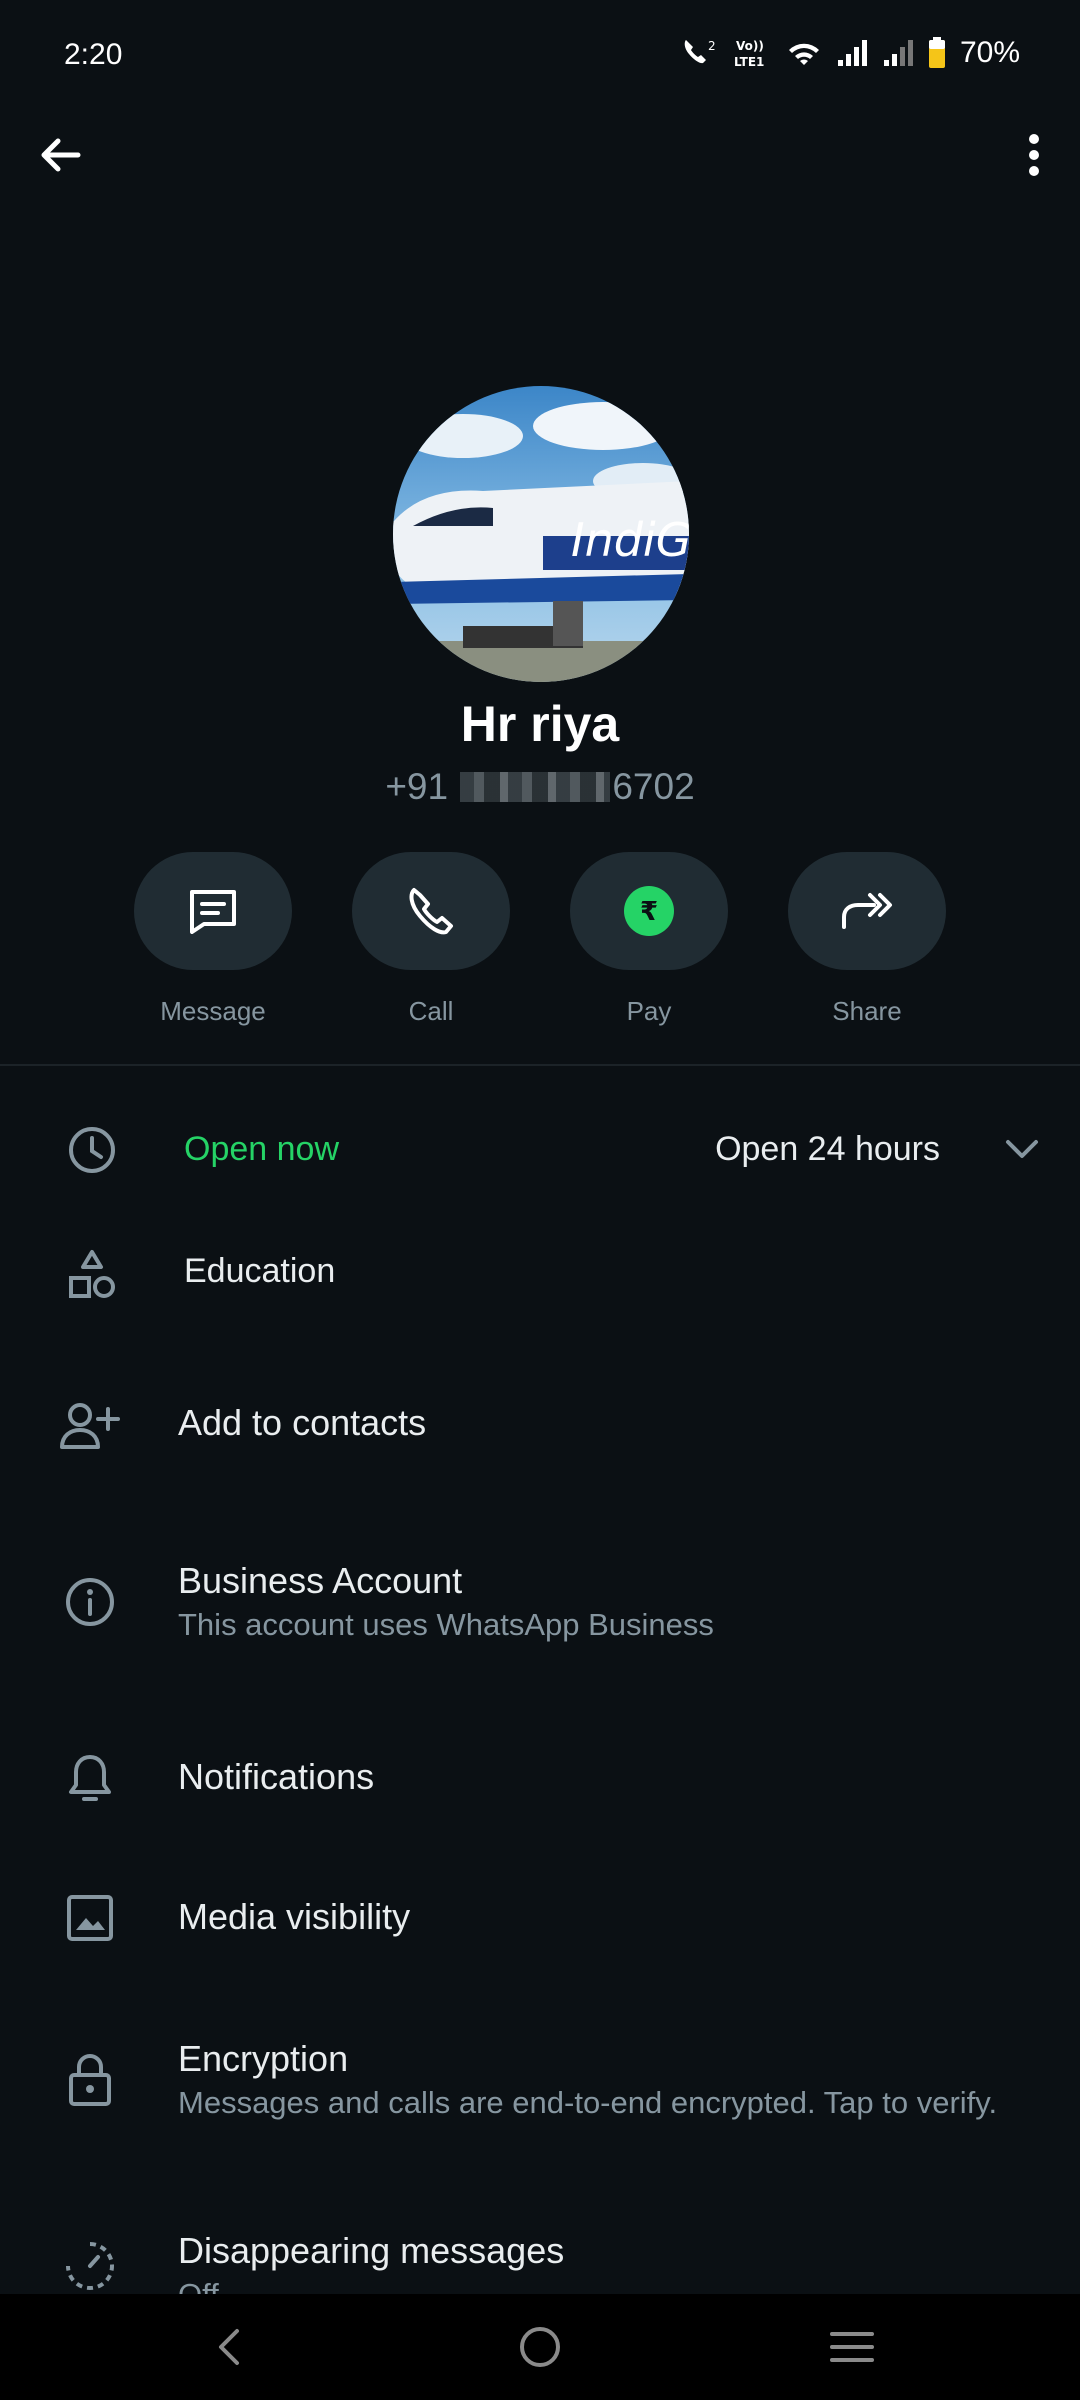 This screenshot has height=2400, width=1080. I want to click on volte-icon: Vo)) LTE1, so click(749, 54).